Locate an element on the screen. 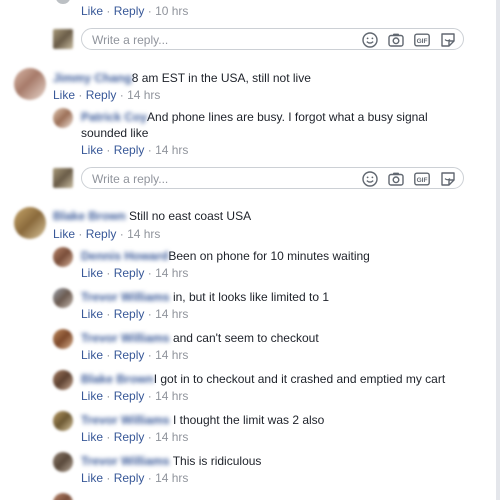 This screenshot has height=500, width=500. comment-author: Blake Brown is located at coordinates (89, 216).